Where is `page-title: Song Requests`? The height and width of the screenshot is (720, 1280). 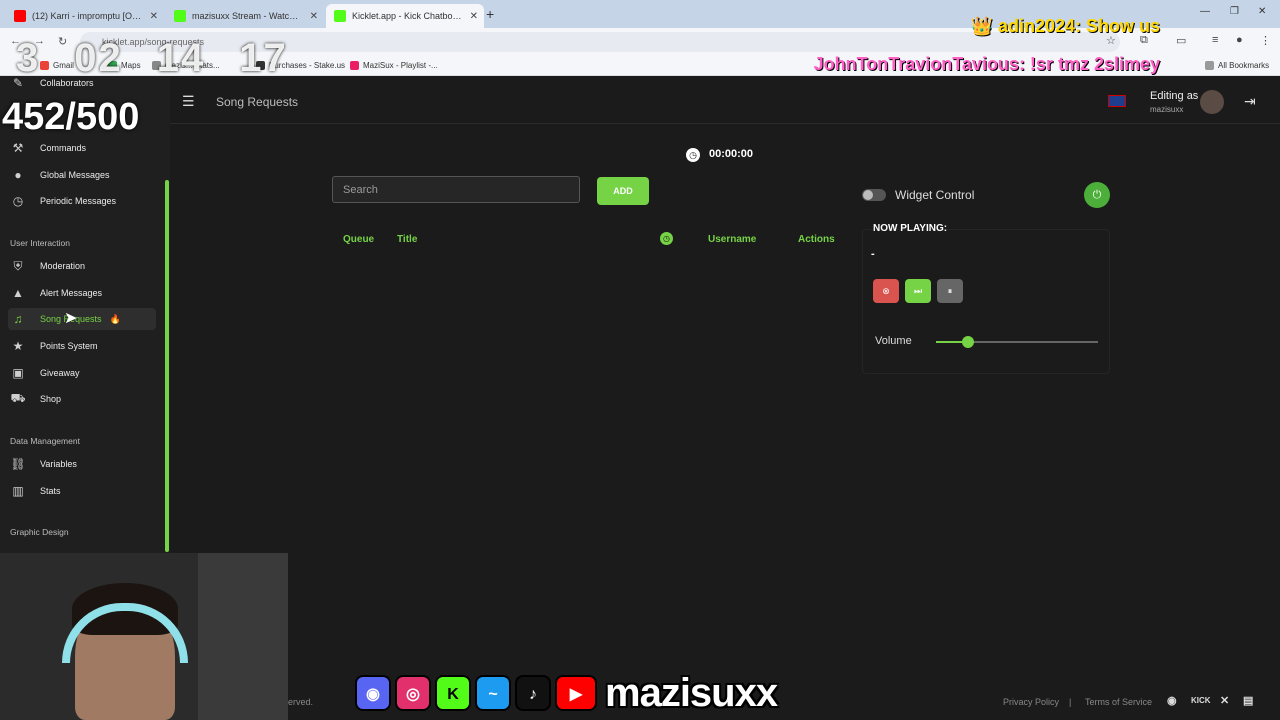 page-title: Song Requests is located at coordinates (257, 102).